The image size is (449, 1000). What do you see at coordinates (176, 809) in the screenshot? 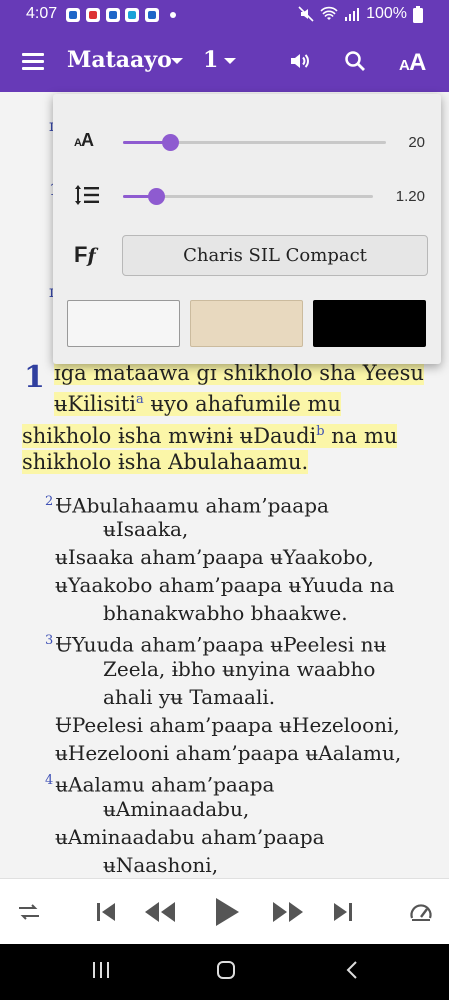
I see `verse-line: ʉAminaadabu,` at bounding box center [176, 809].